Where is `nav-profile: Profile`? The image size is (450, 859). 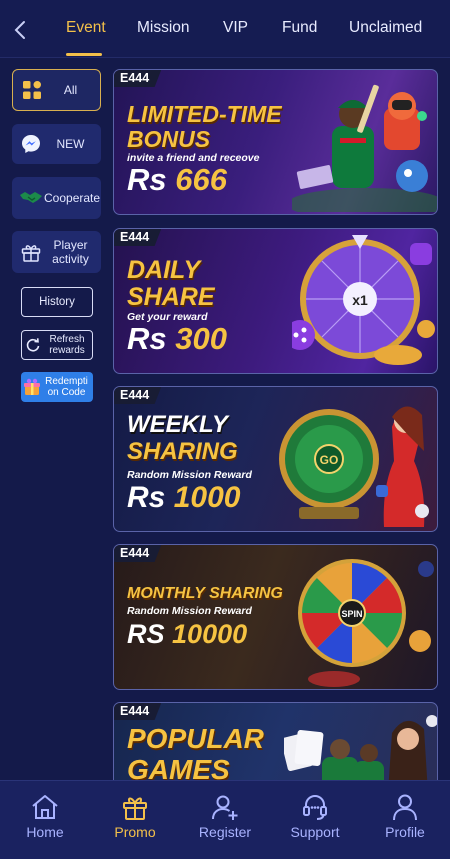 nav-profile: Profile is located at coordinates (405, 816).